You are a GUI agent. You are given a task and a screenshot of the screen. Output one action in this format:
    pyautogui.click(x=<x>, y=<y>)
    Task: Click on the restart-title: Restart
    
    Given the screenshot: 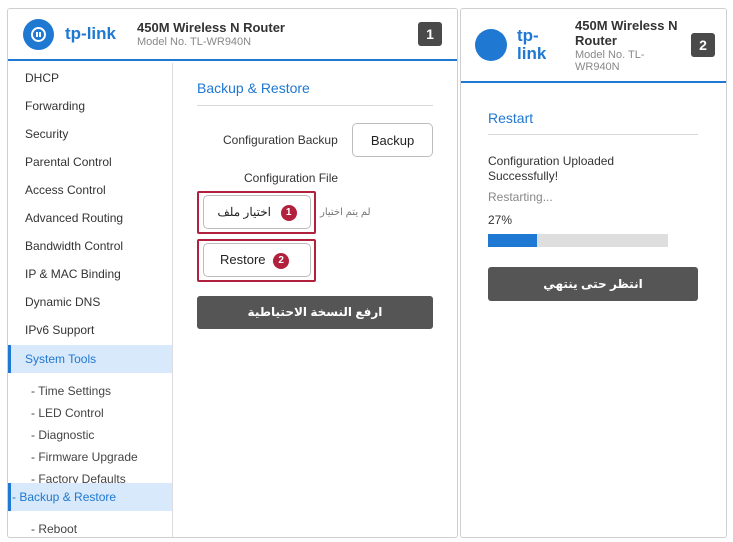 What is the action you would take?
    pyautogui.click(x=511, y=118)
    